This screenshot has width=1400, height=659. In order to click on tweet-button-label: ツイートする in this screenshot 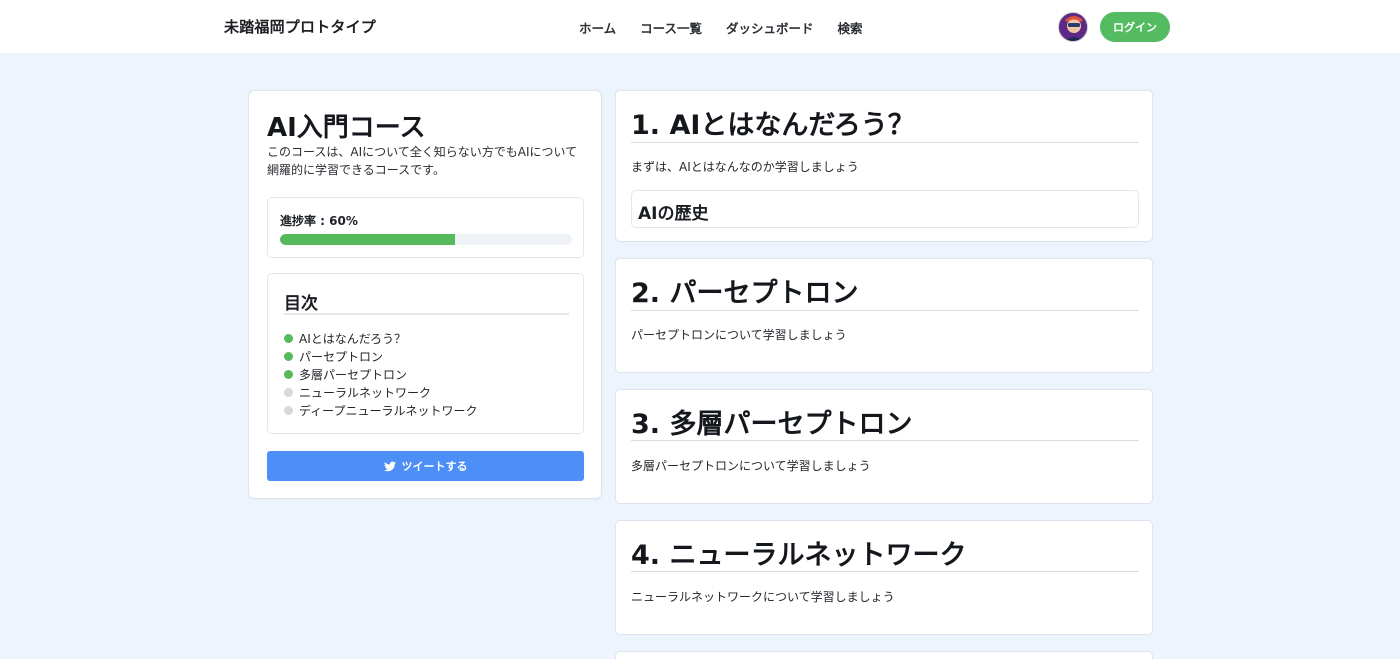, I will do `click(434, 466)`.